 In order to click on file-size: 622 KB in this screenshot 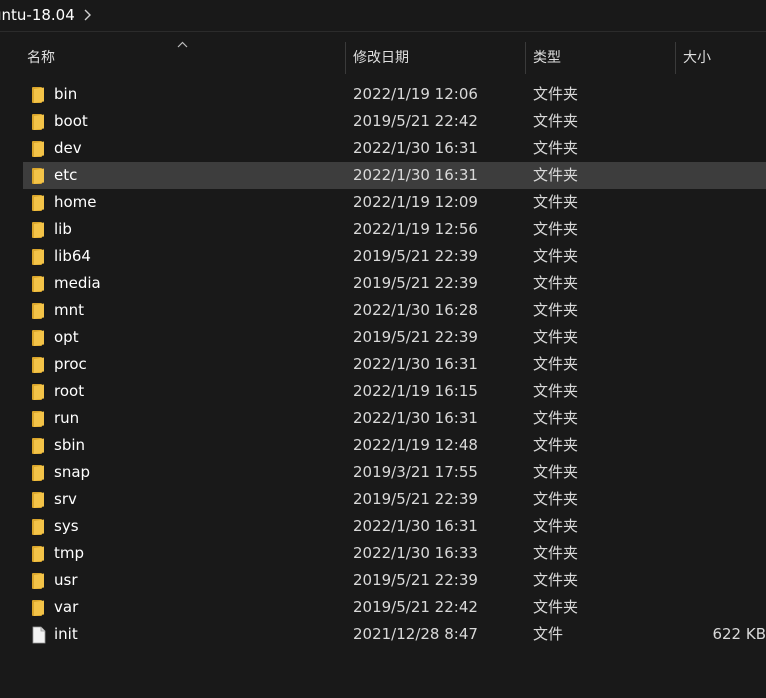, I will do `click(739, 634)`.